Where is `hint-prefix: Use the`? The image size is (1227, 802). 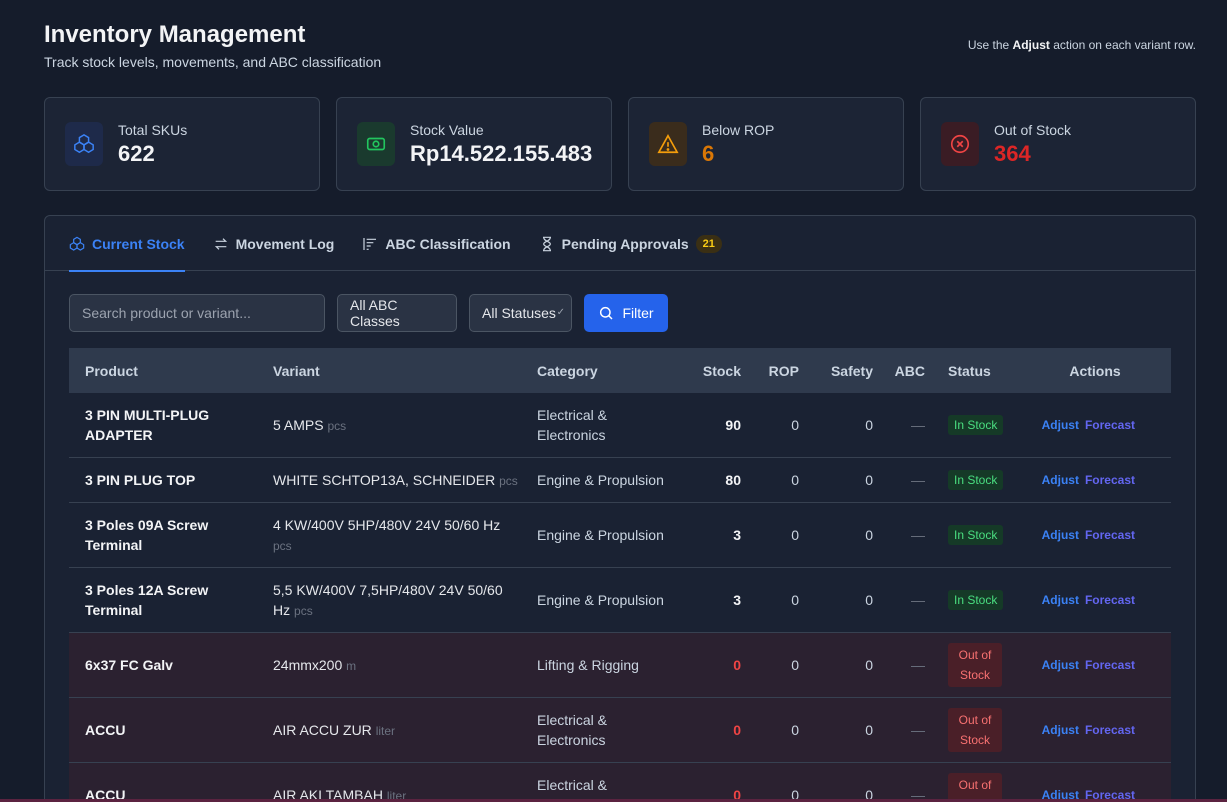 hint-prefix: Use the is located at coordinates (988, 45).